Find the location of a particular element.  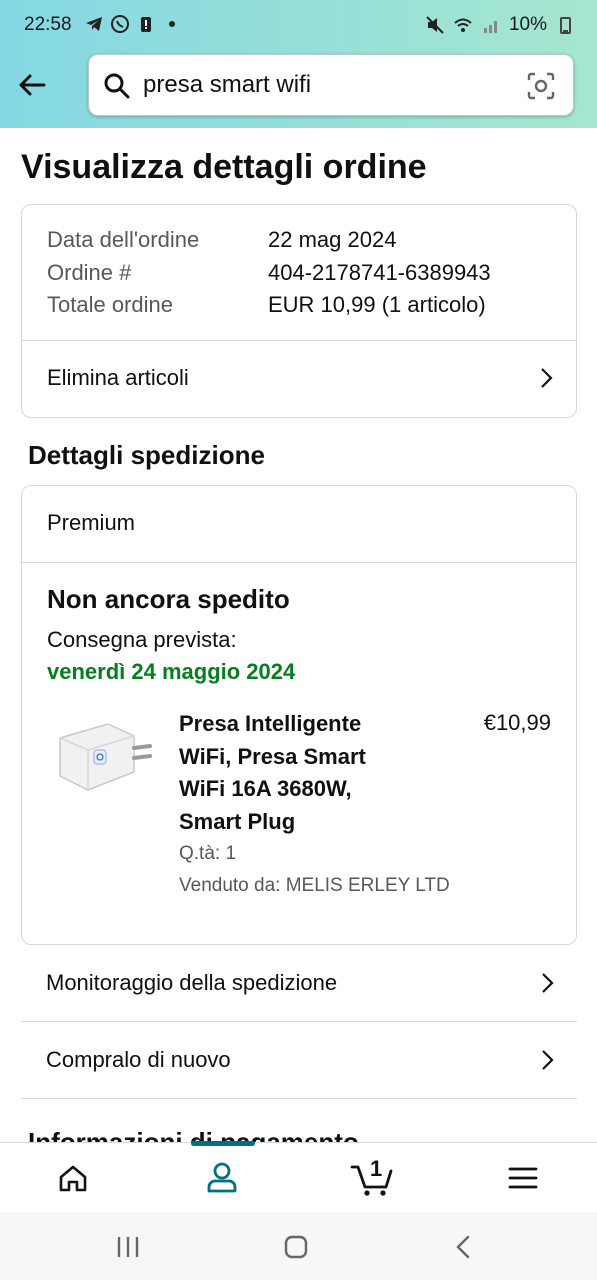

delete-items-label: Elimina articoli is located at coordinates (118, 377).